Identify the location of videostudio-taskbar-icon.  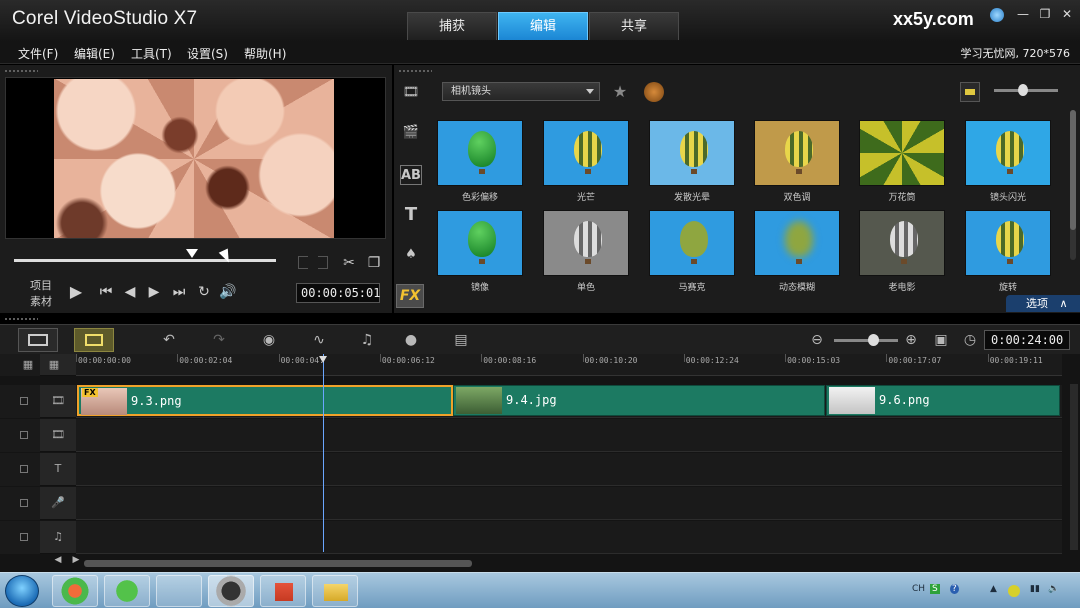
(231, 591).